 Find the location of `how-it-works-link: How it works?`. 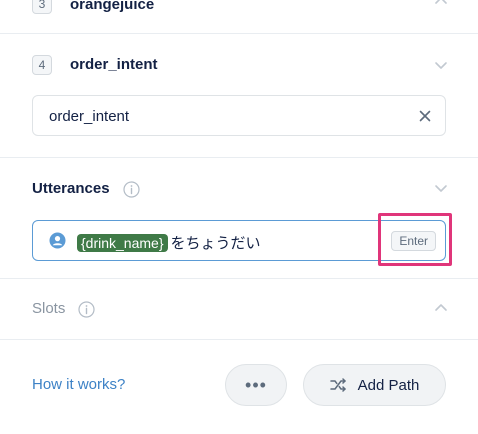

how-it-works-link: How it works? is located at coordinates (78, 384).